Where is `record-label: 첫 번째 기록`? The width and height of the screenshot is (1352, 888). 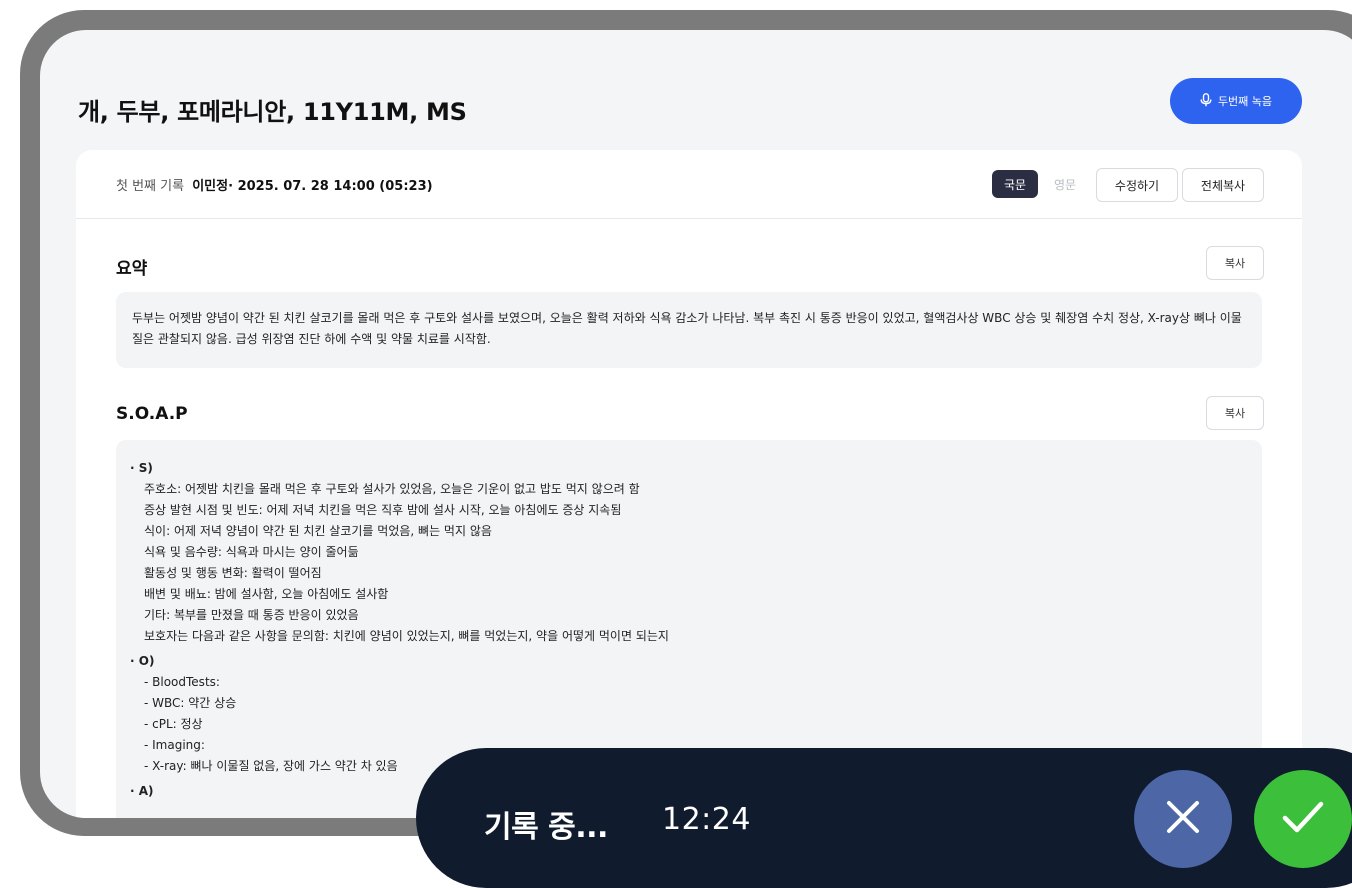
record-label: 첫 번째 기록 is located at coordinates (150, 186).